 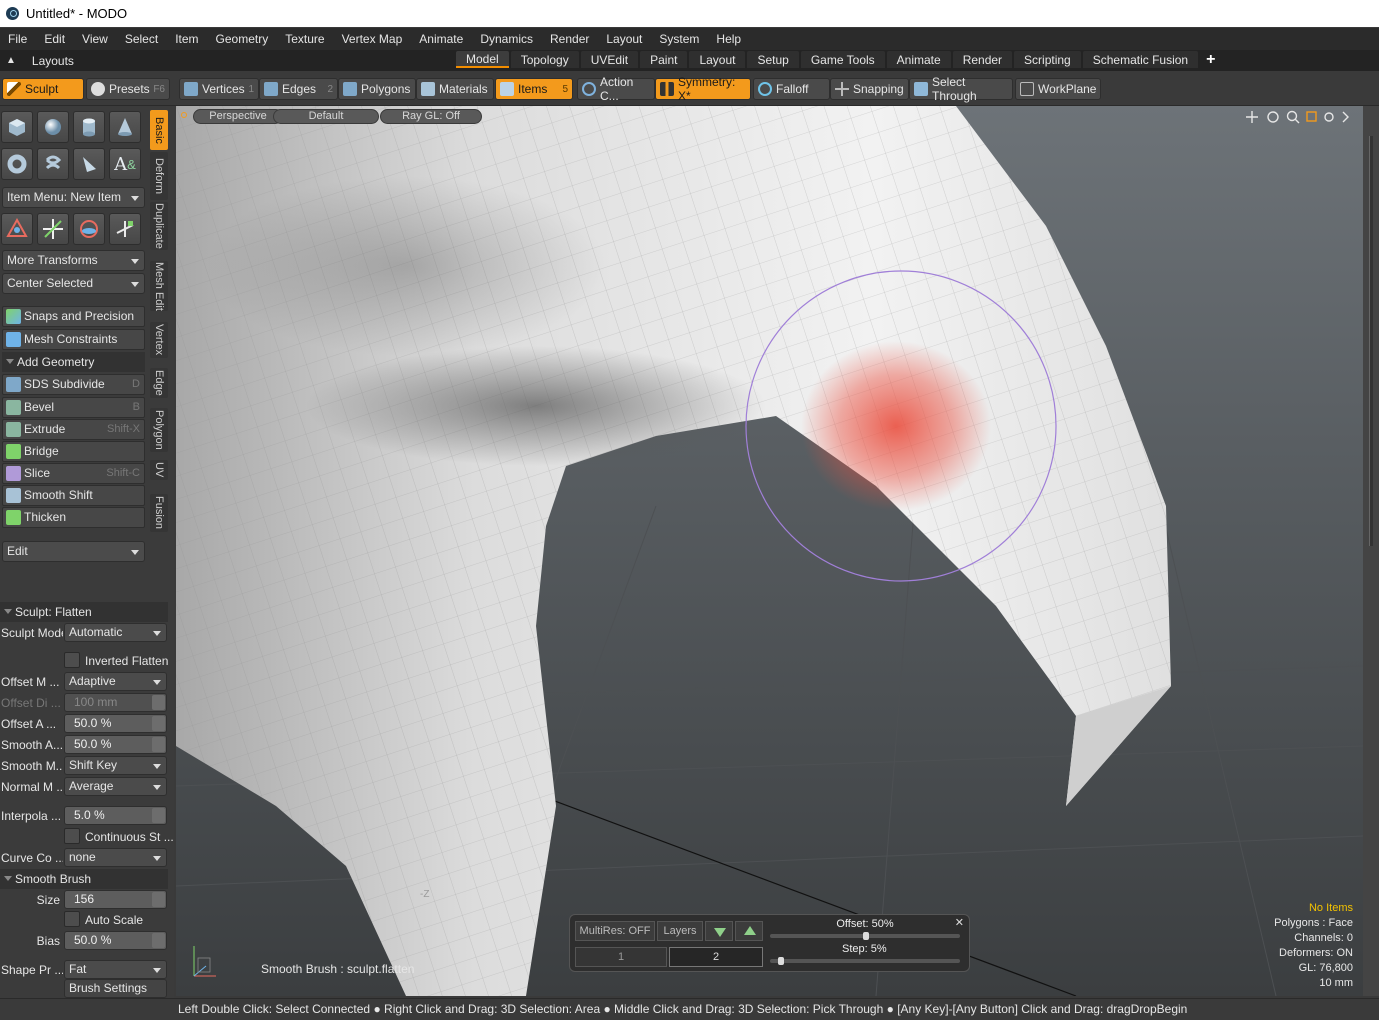 What do you see at coordinates (159, 470) in the screenshot?
I see `vtab-uv: UV` at bounding box center [159, 470].